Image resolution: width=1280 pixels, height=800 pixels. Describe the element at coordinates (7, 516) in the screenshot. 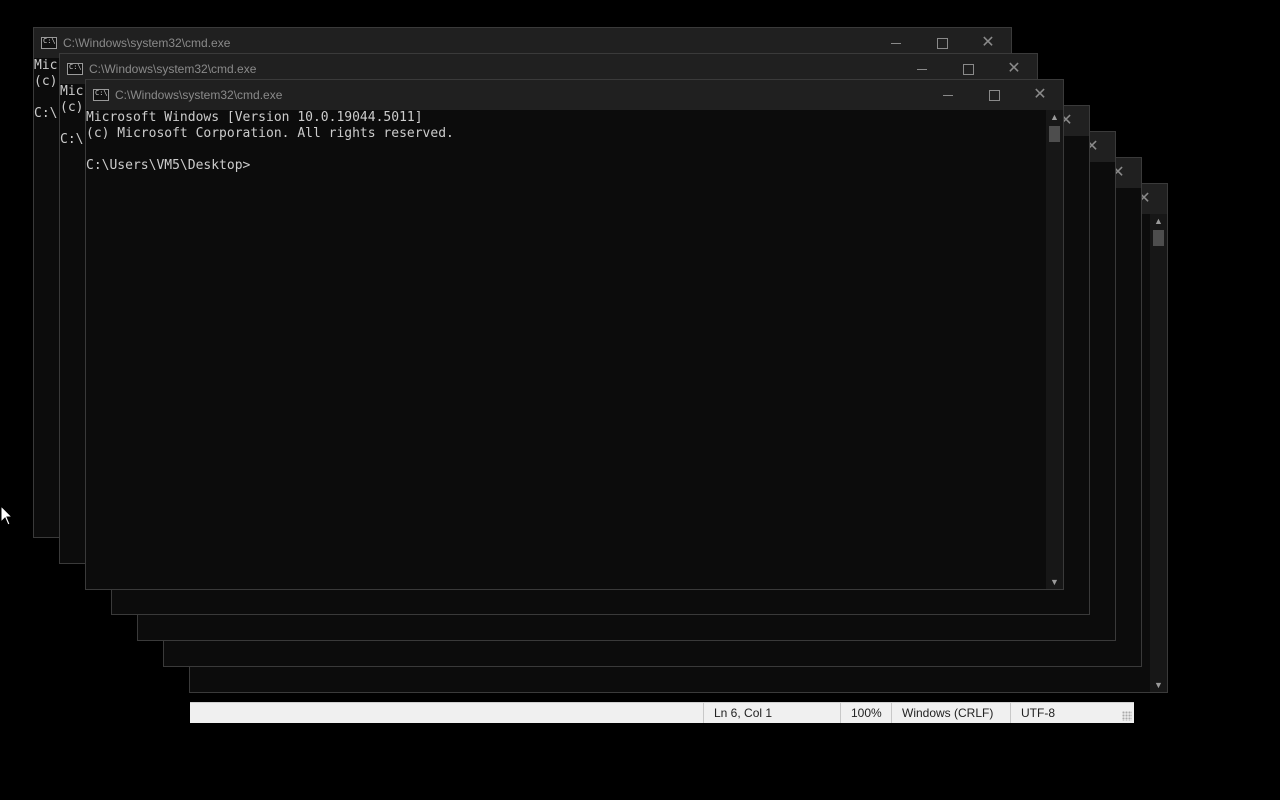

I see `mouse-pointer-icon` at that location.